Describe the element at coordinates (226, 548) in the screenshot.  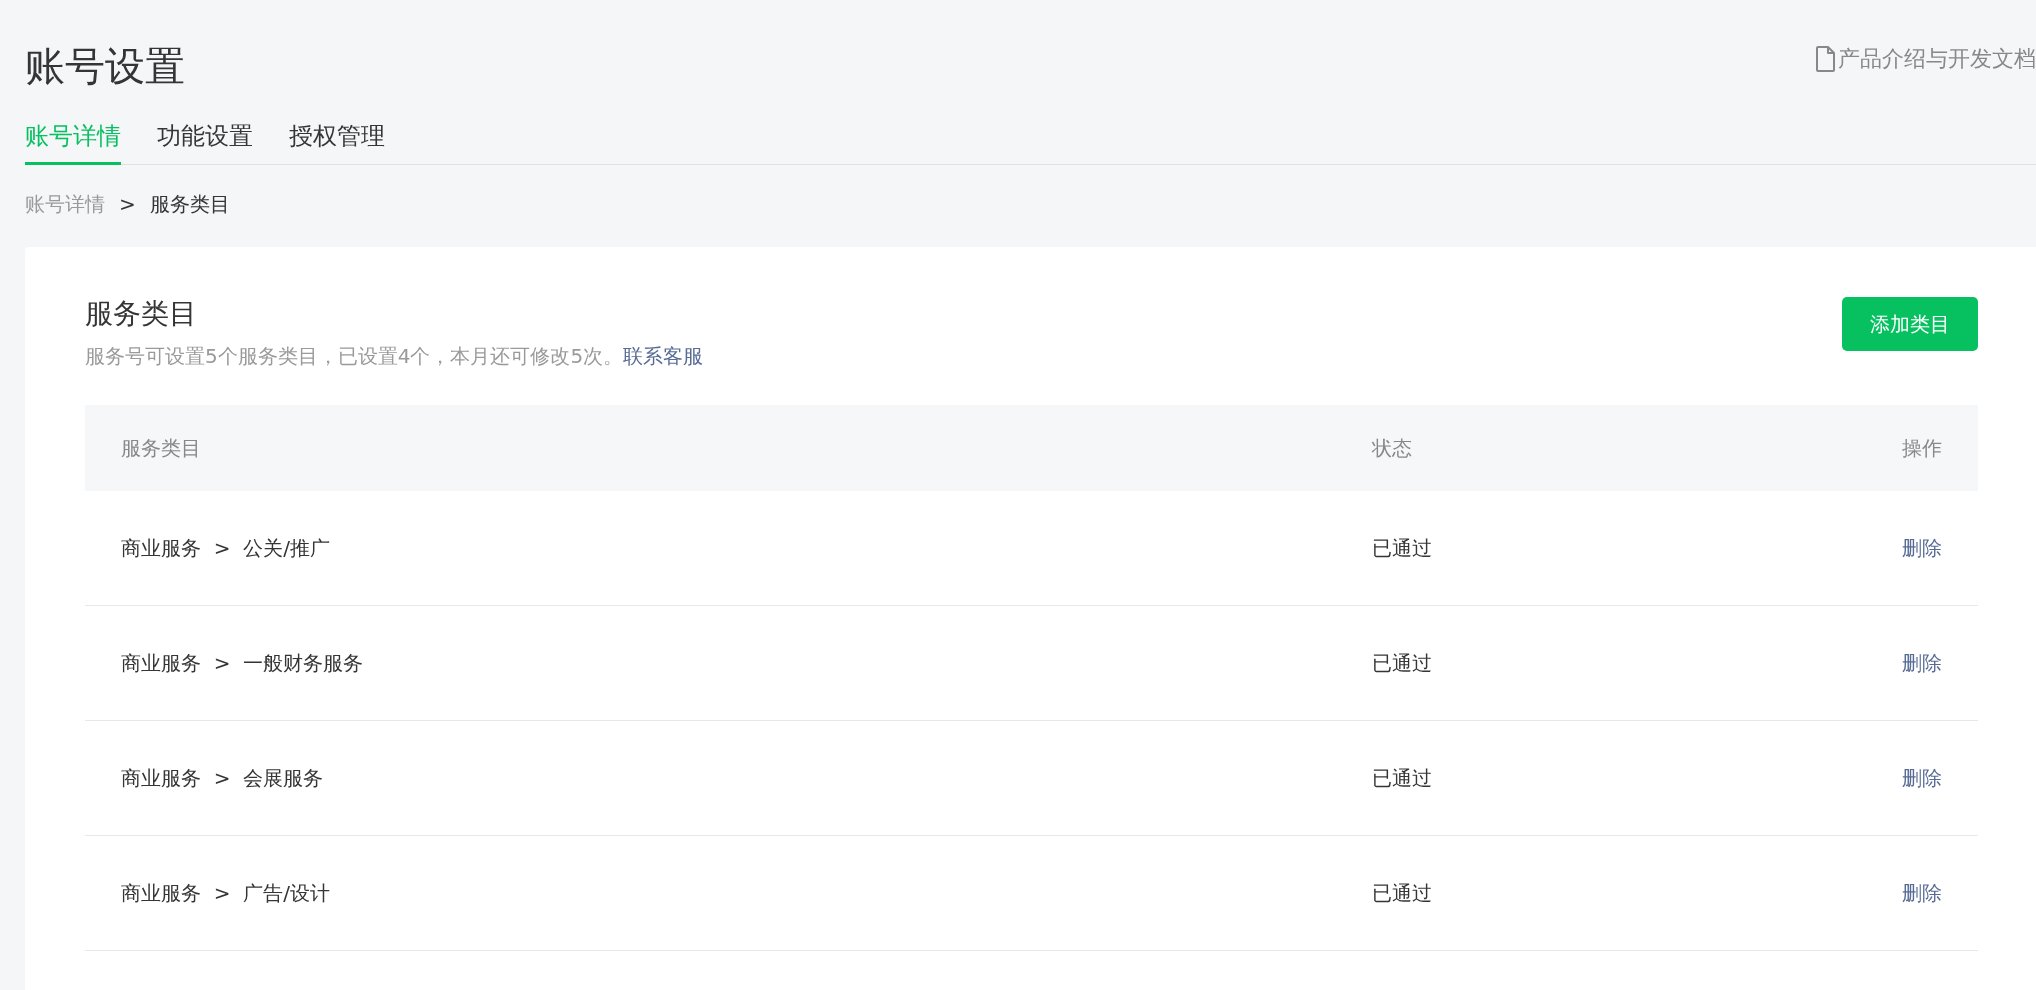
I see `category-cell-text: 商业服务 > 公关/推广` at that location.